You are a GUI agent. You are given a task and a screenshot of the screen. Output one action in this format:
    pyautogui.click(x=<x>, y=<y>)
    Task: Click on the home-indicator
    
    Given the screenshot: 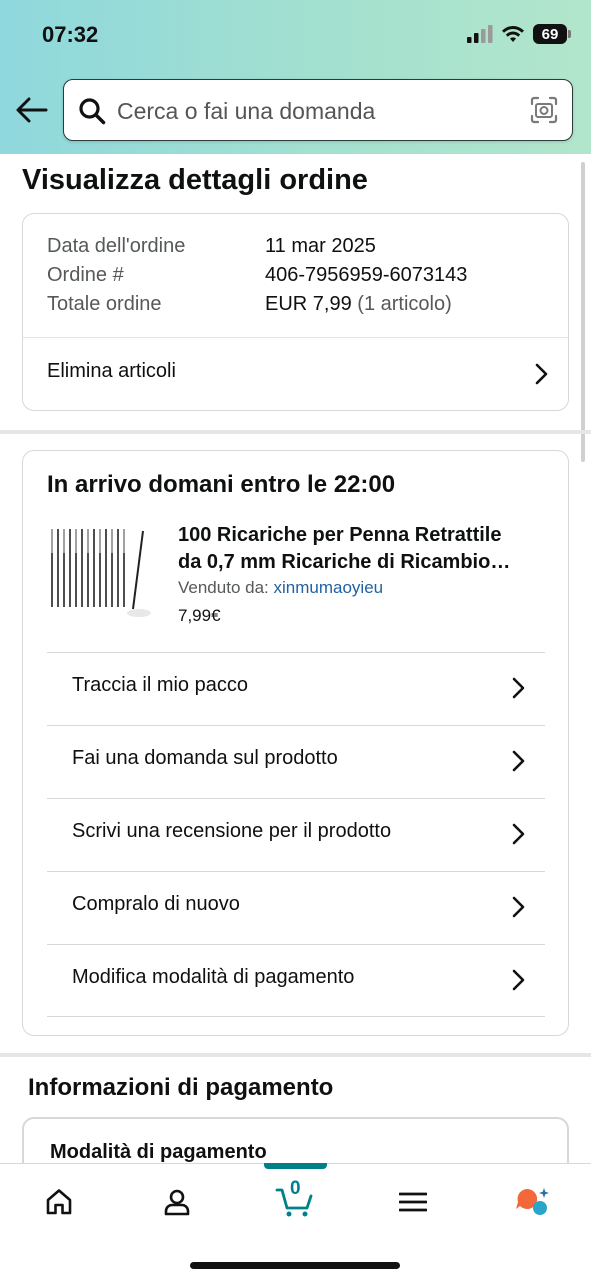 What is the action you would take?
    pyautogui.click(x=295, y=1265)
    